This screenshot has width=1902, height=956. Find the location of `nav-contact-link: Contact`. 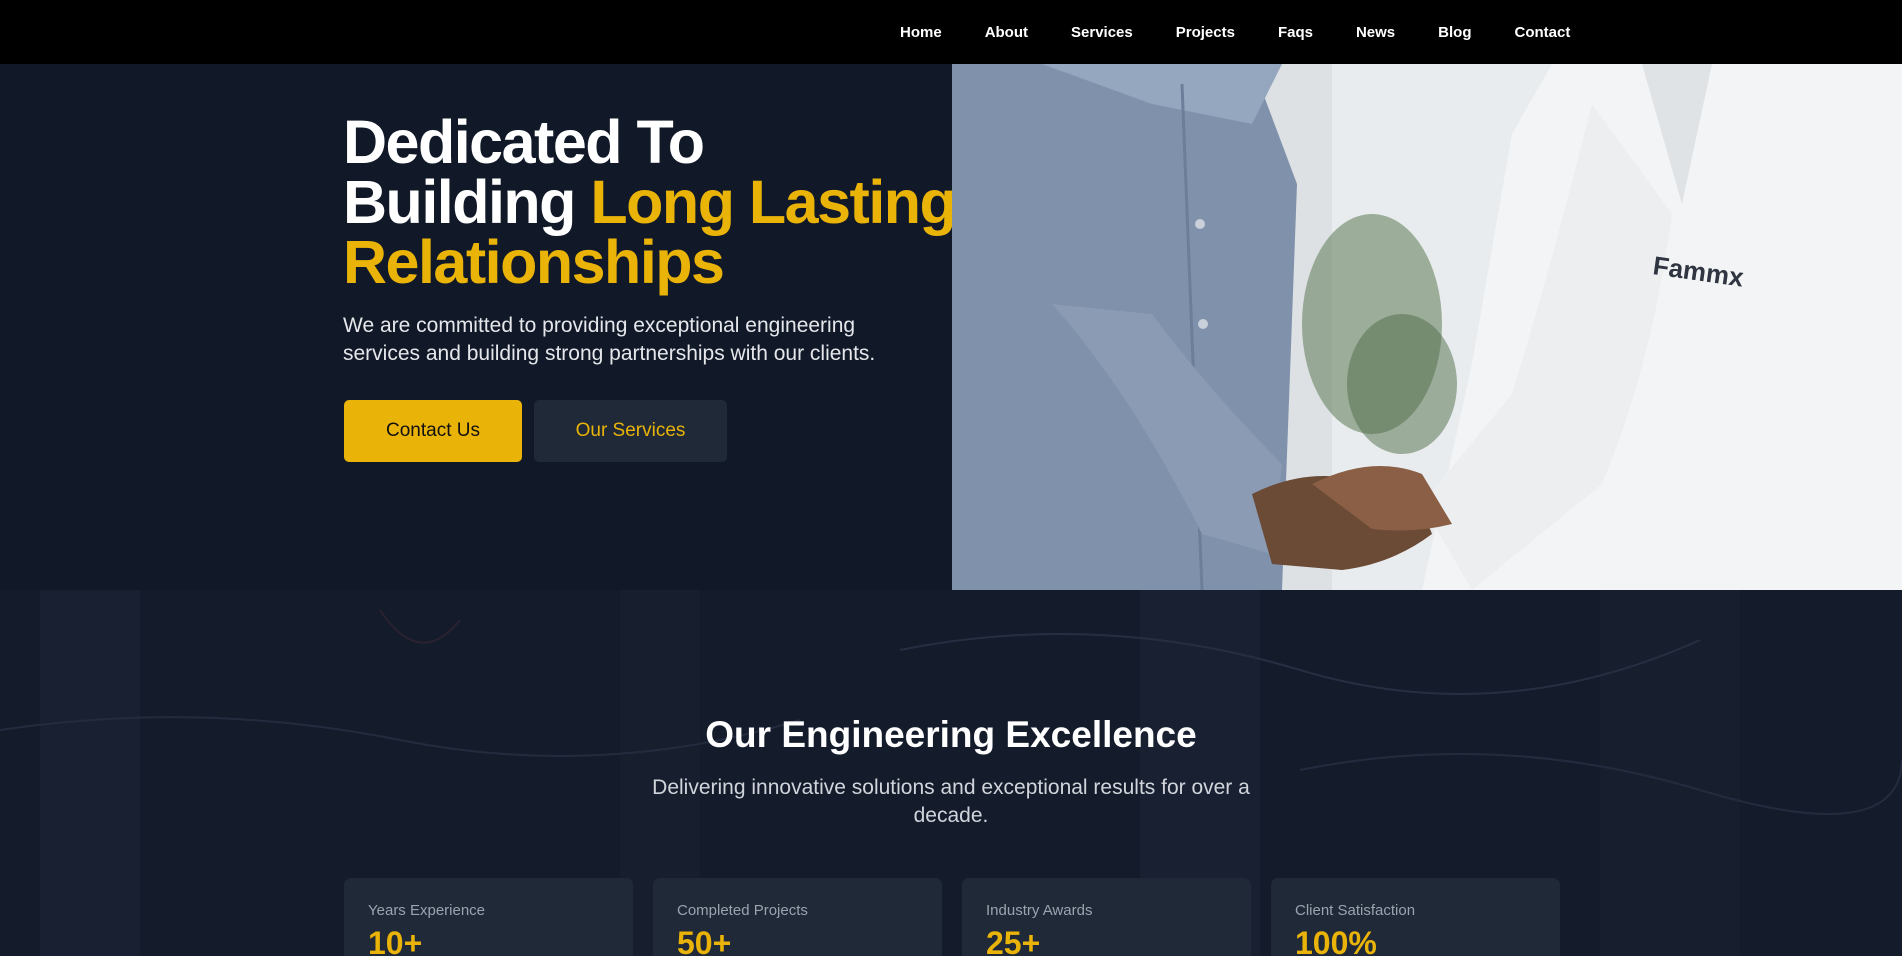

nav-contact-link: Contact is located at coordinates (1542, 32).